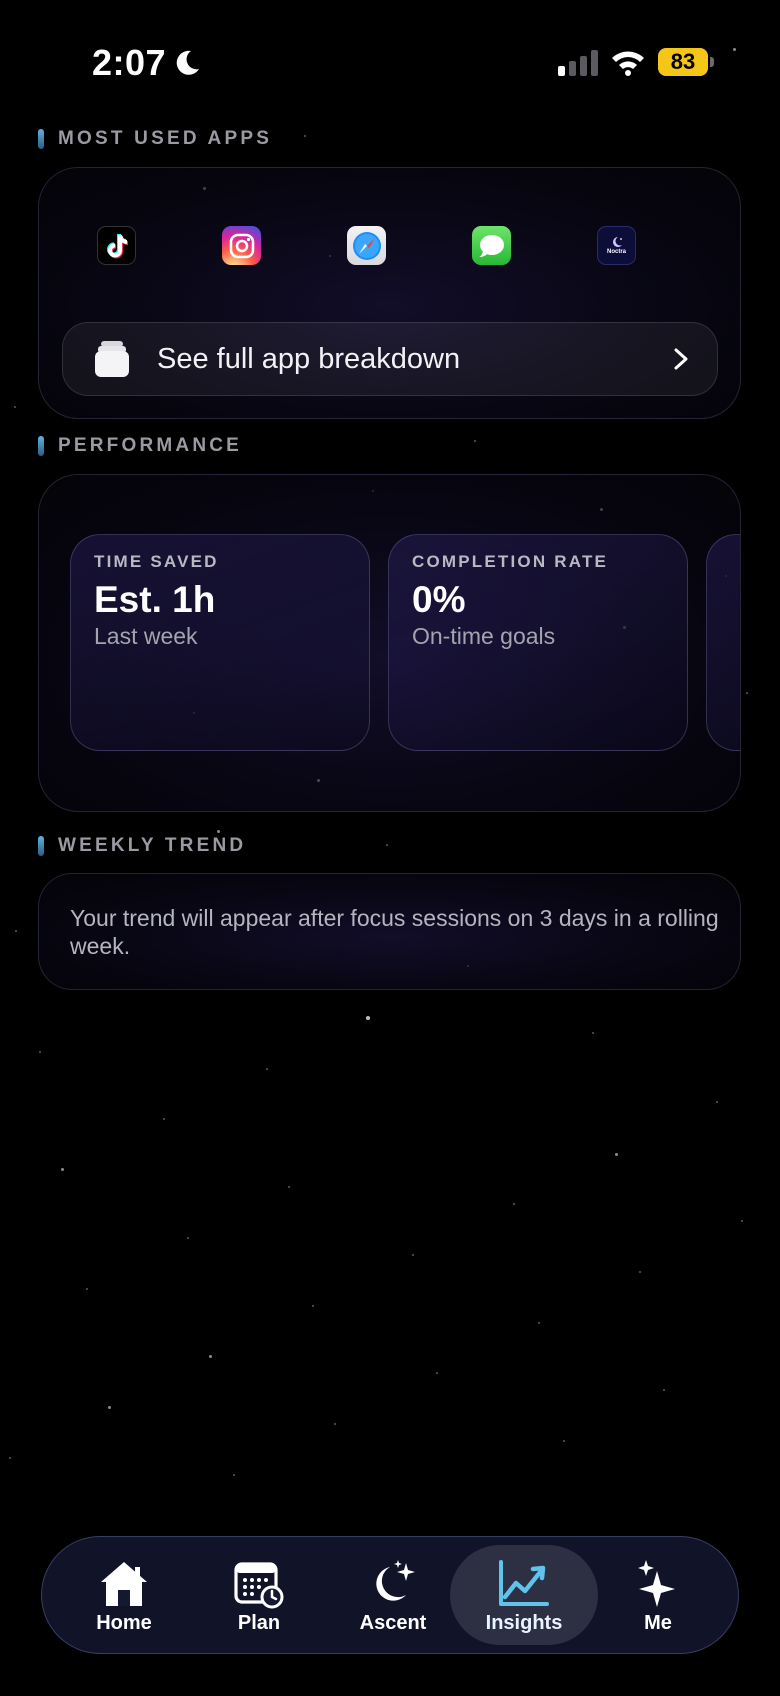  What do you see at coordinates (686, 62) in the screenshot?
I see `battery-indicator: 83` at bounding box center [686, 62].